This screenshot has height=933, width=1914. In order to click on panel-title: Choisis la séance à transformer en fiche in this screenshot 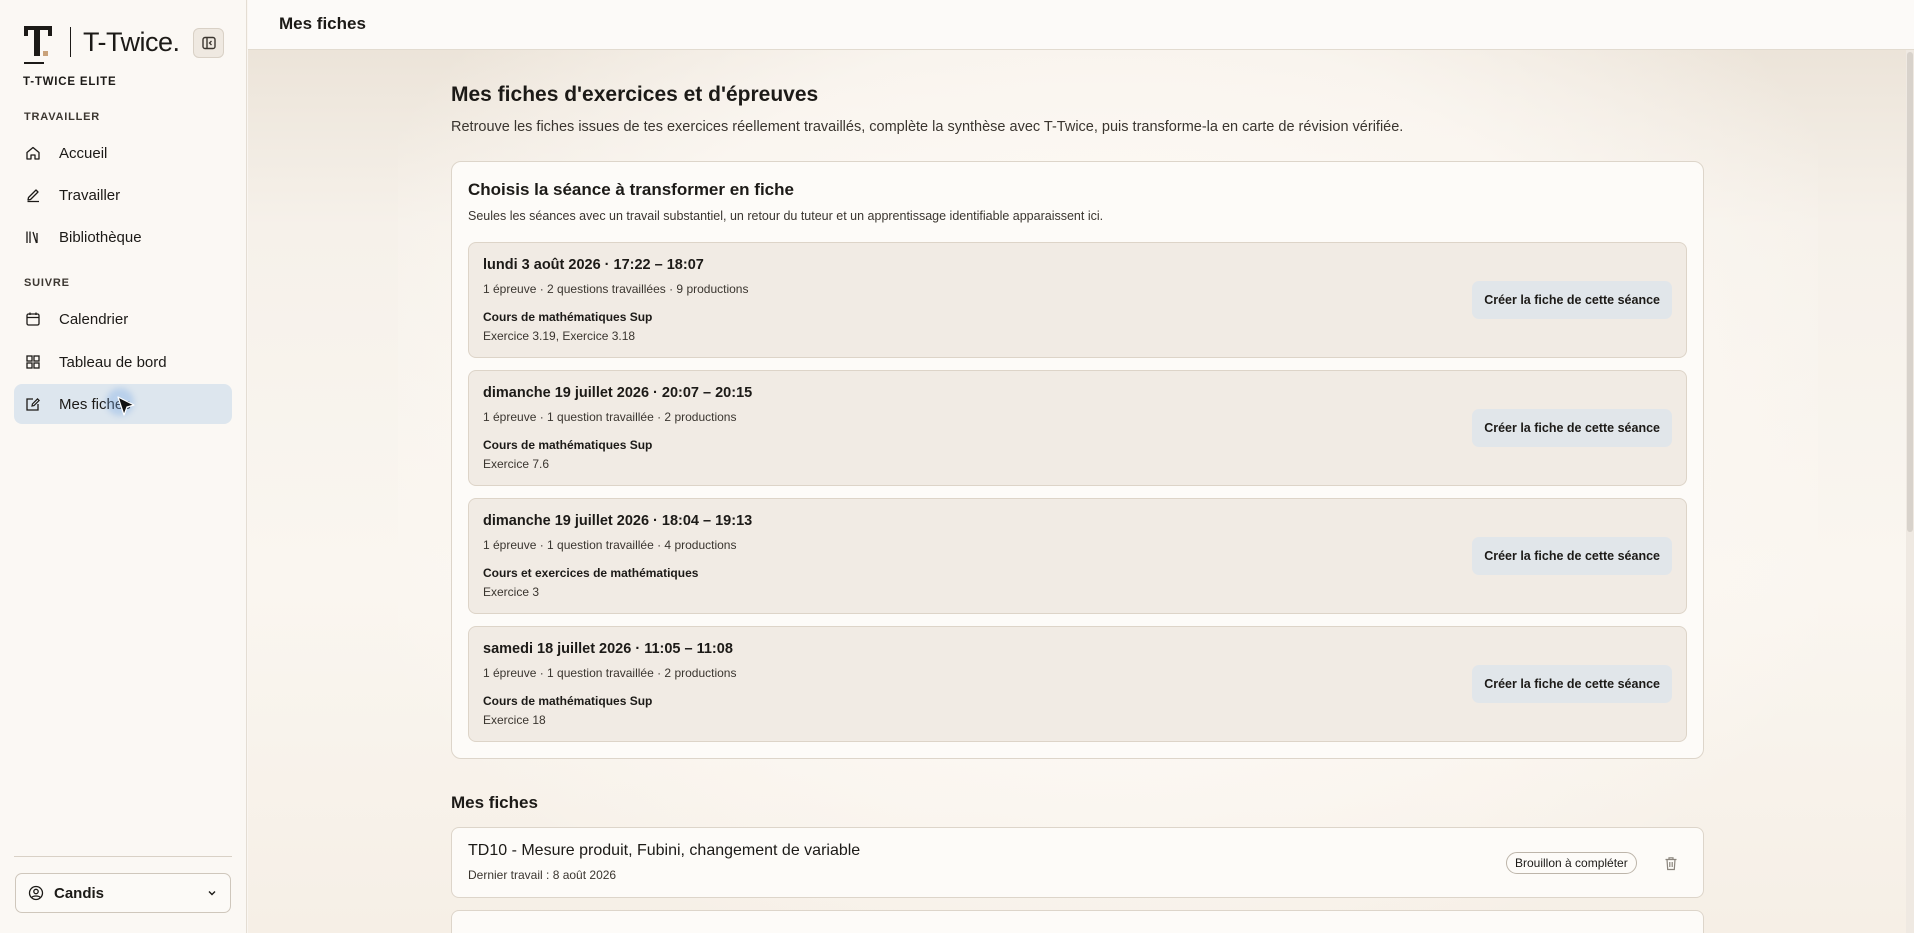, I will do `click(631, 189)`.